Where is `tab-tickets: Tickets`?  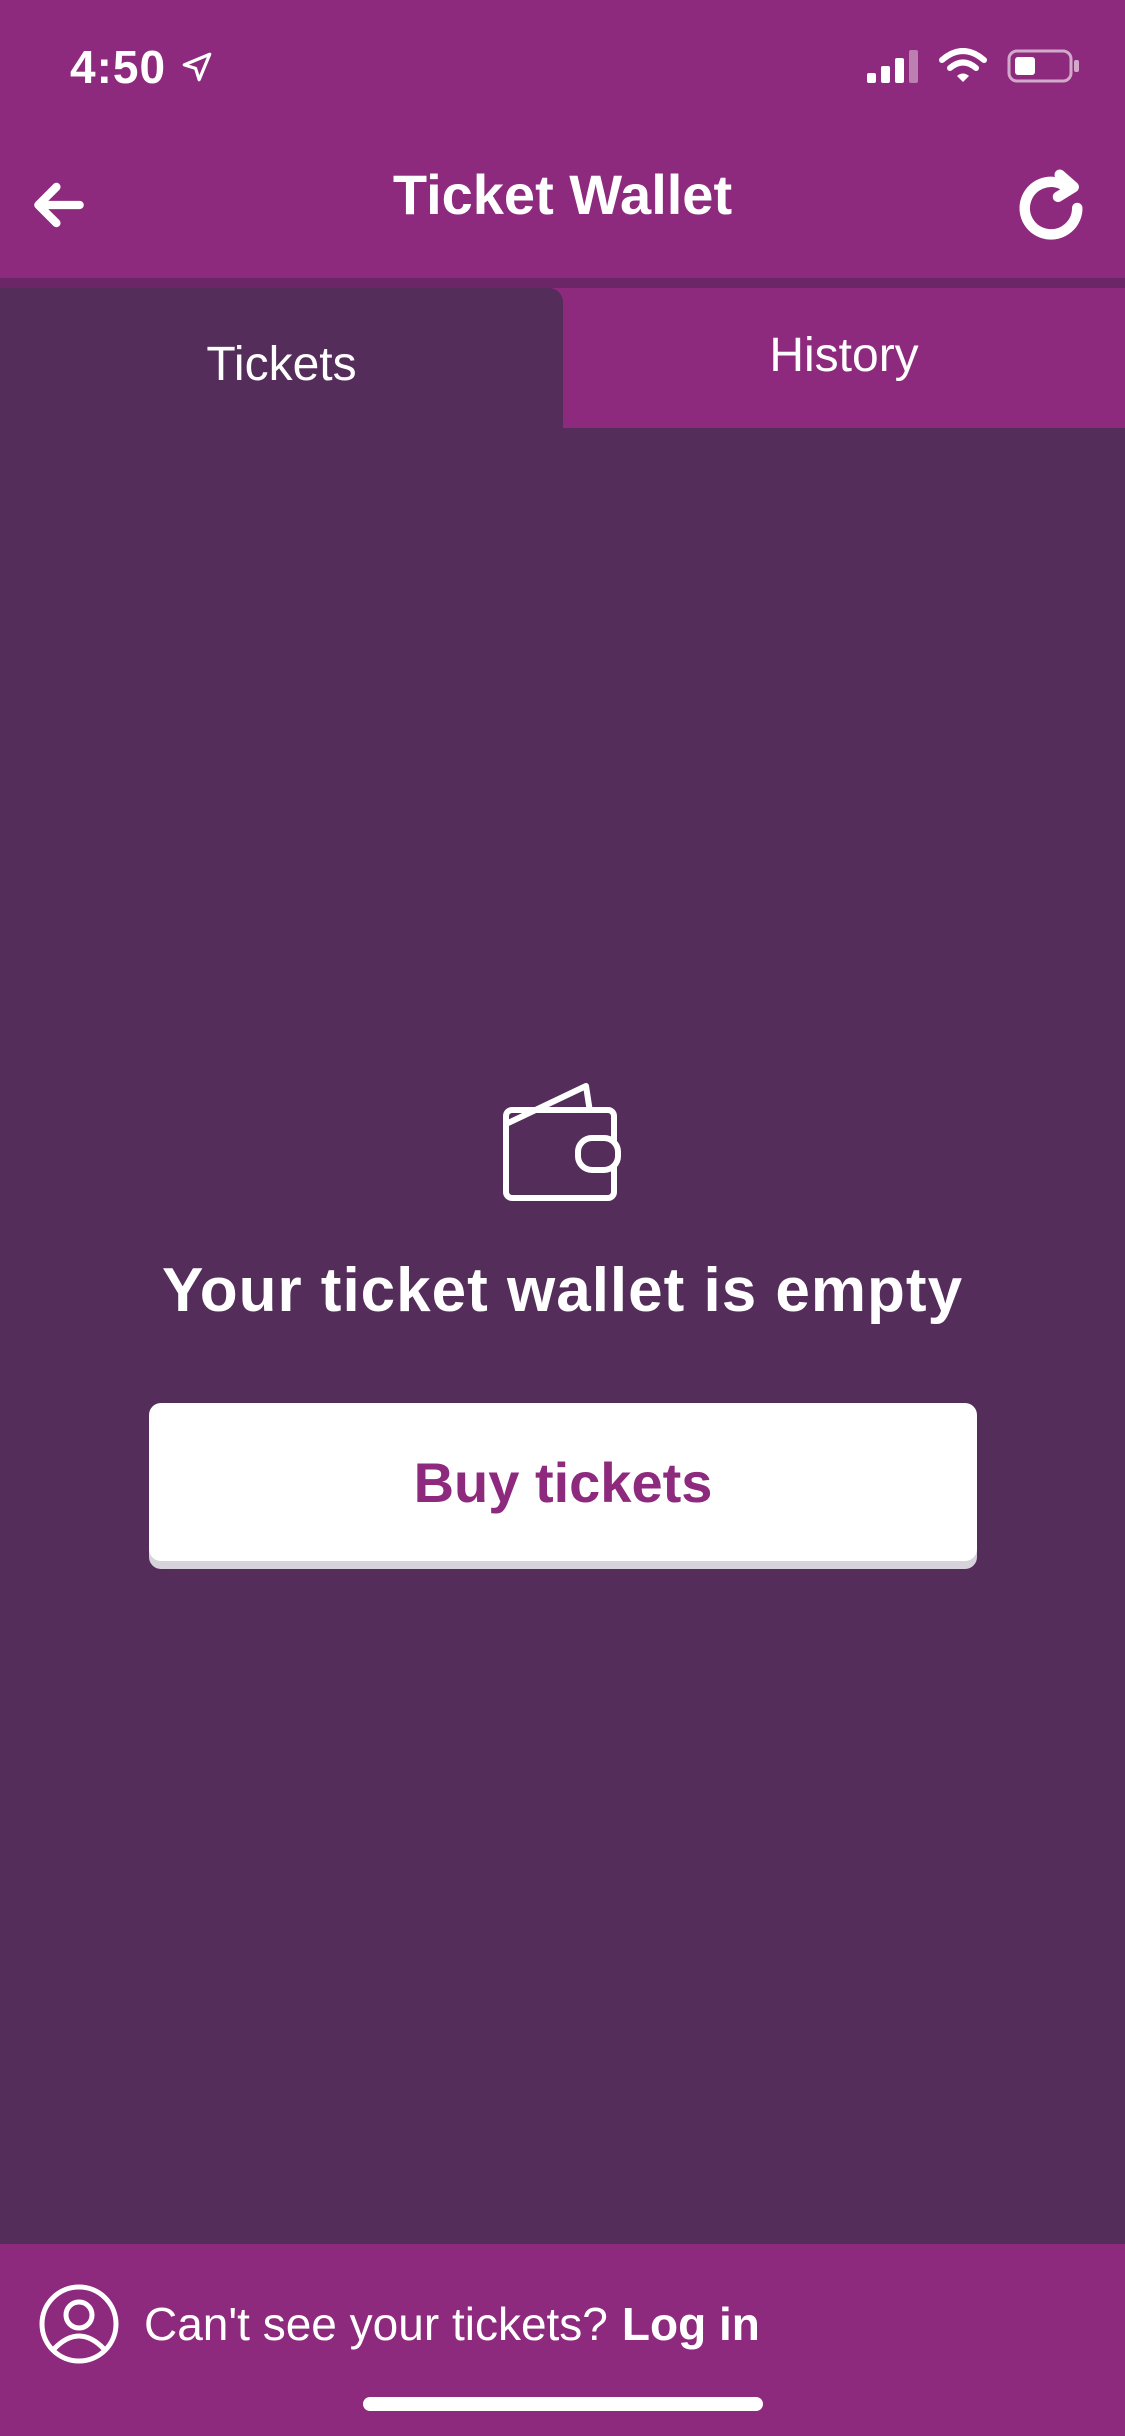
tab-tickets: Tickets is located at coordinates (281, 358).